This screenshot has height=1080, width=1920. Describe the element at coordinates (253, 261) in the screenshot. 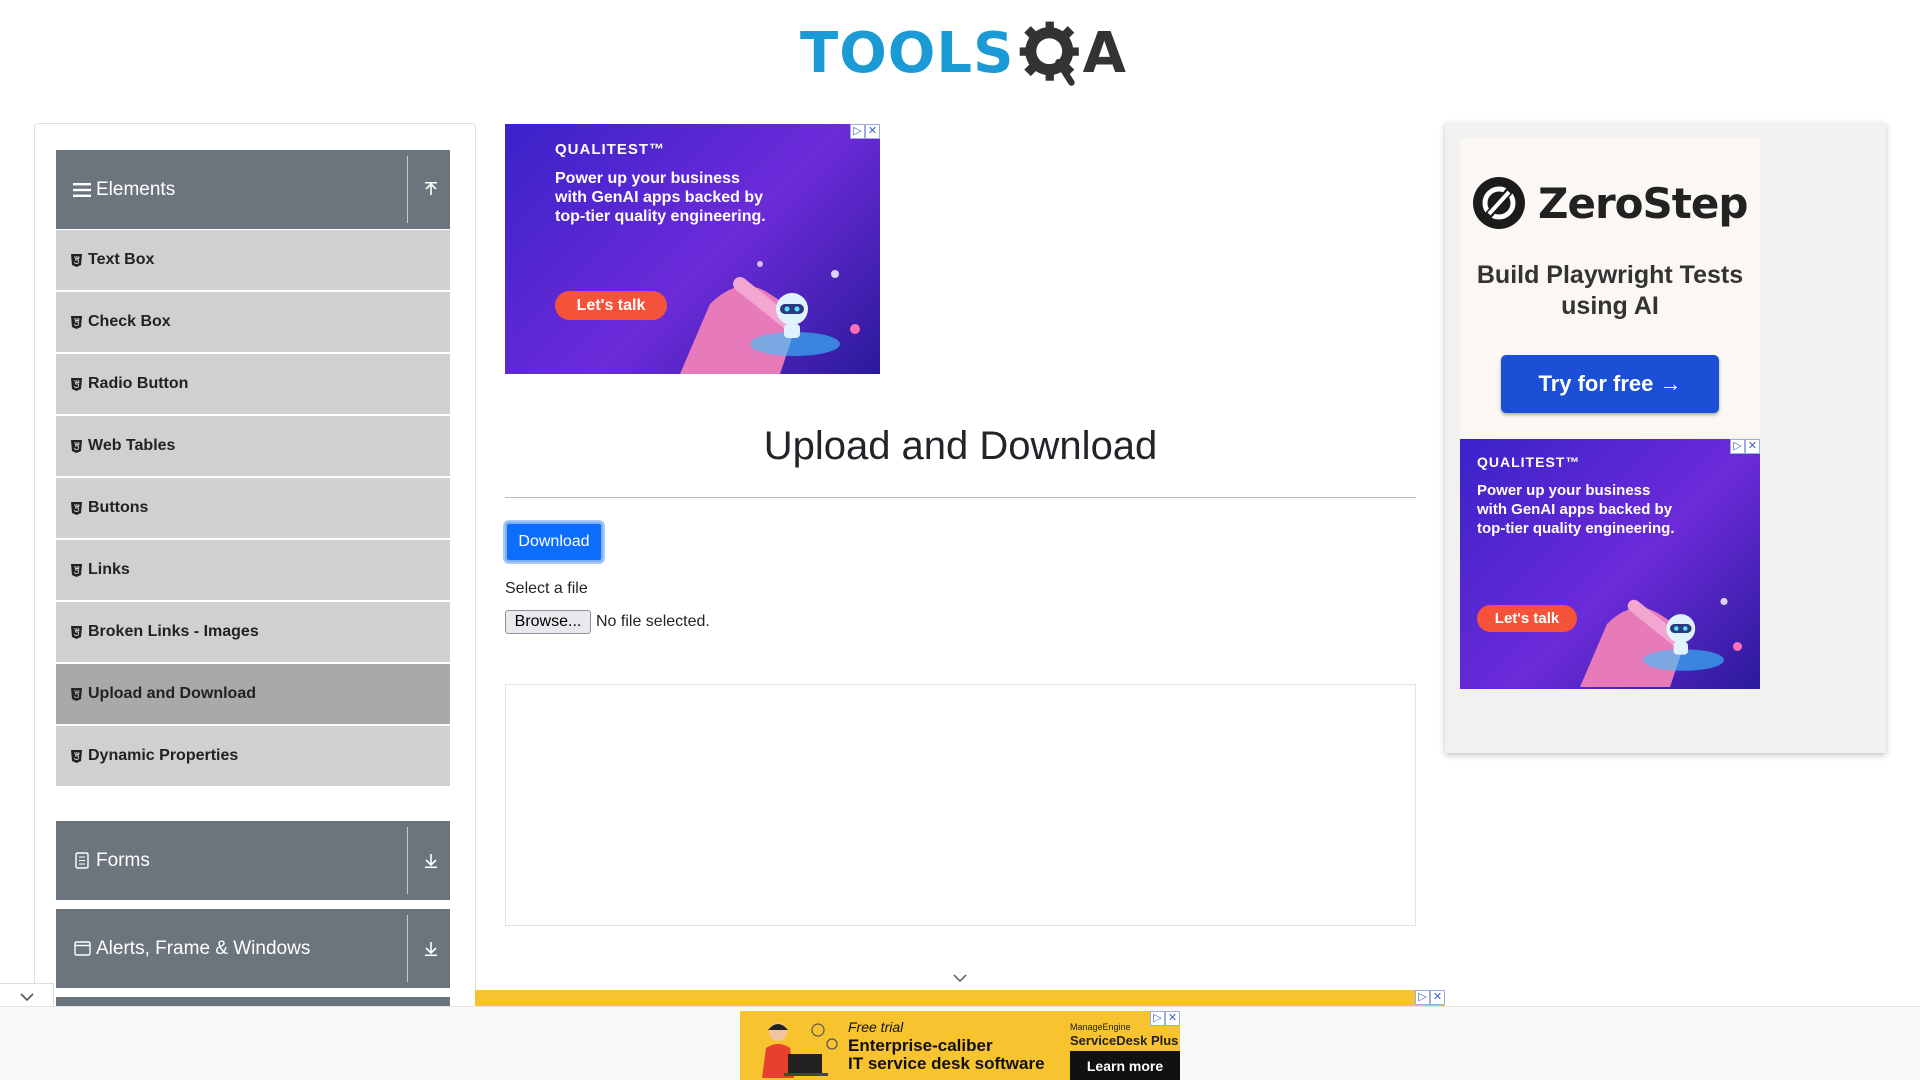

I see `sidebar-item-text-box: Text Box` at that location.